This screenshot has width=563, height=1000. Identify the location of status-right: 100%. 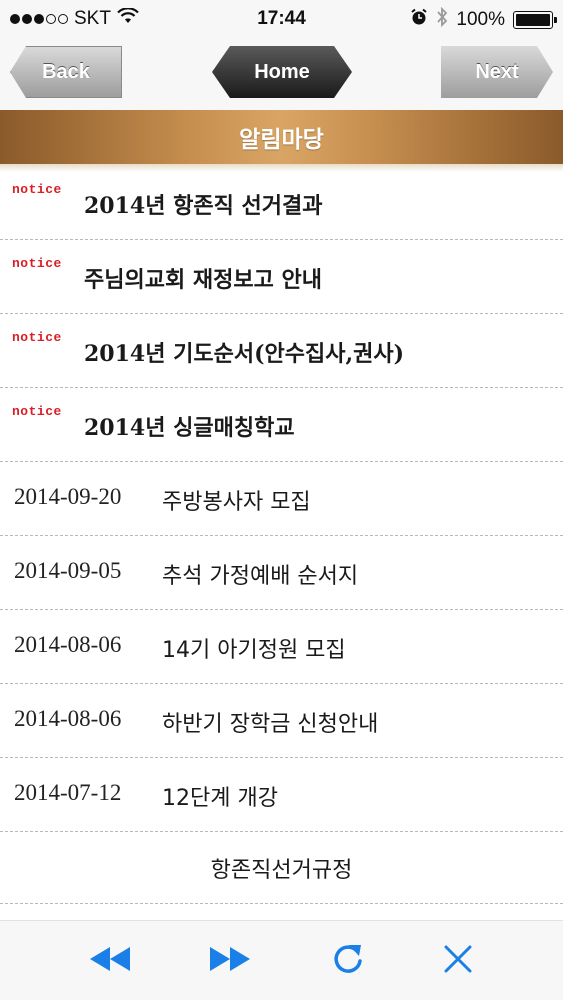
(483, 19).